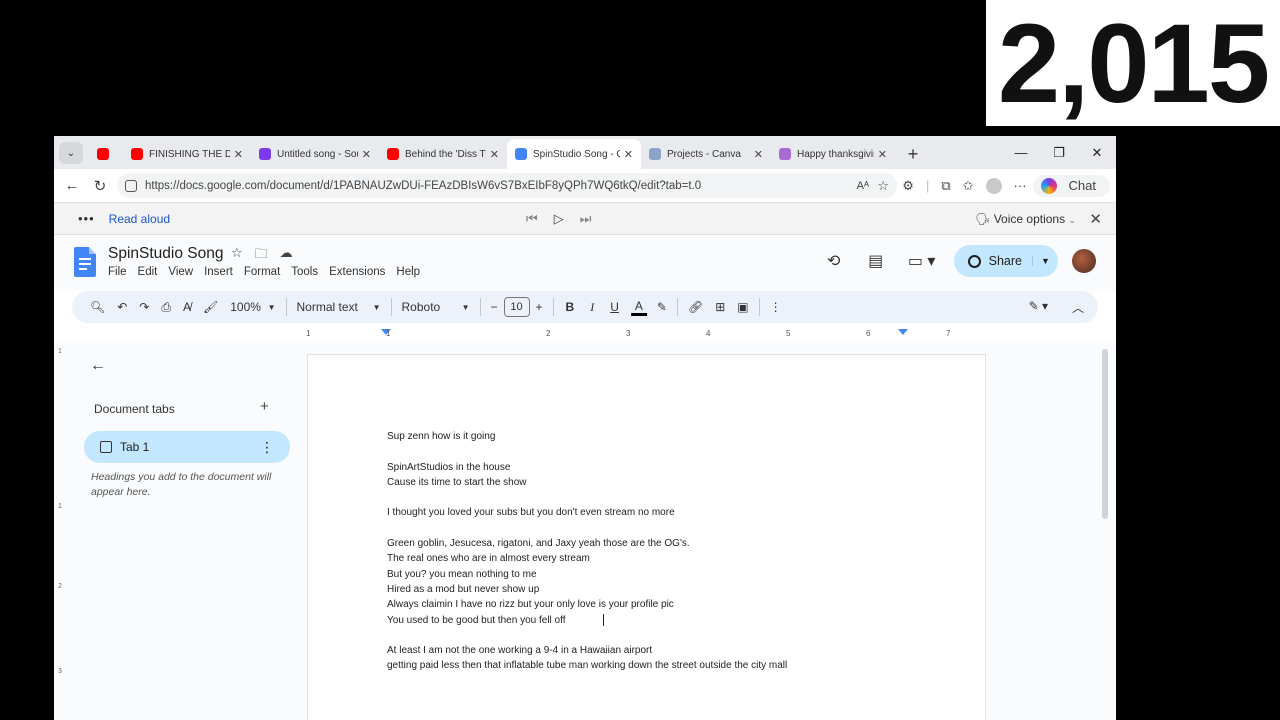 This screenshot has width=1280, height=720. Describe the element at coordinates (706, 154) in the screenshot. I see `browser-tab: Projects - Canva ✕` at that location.